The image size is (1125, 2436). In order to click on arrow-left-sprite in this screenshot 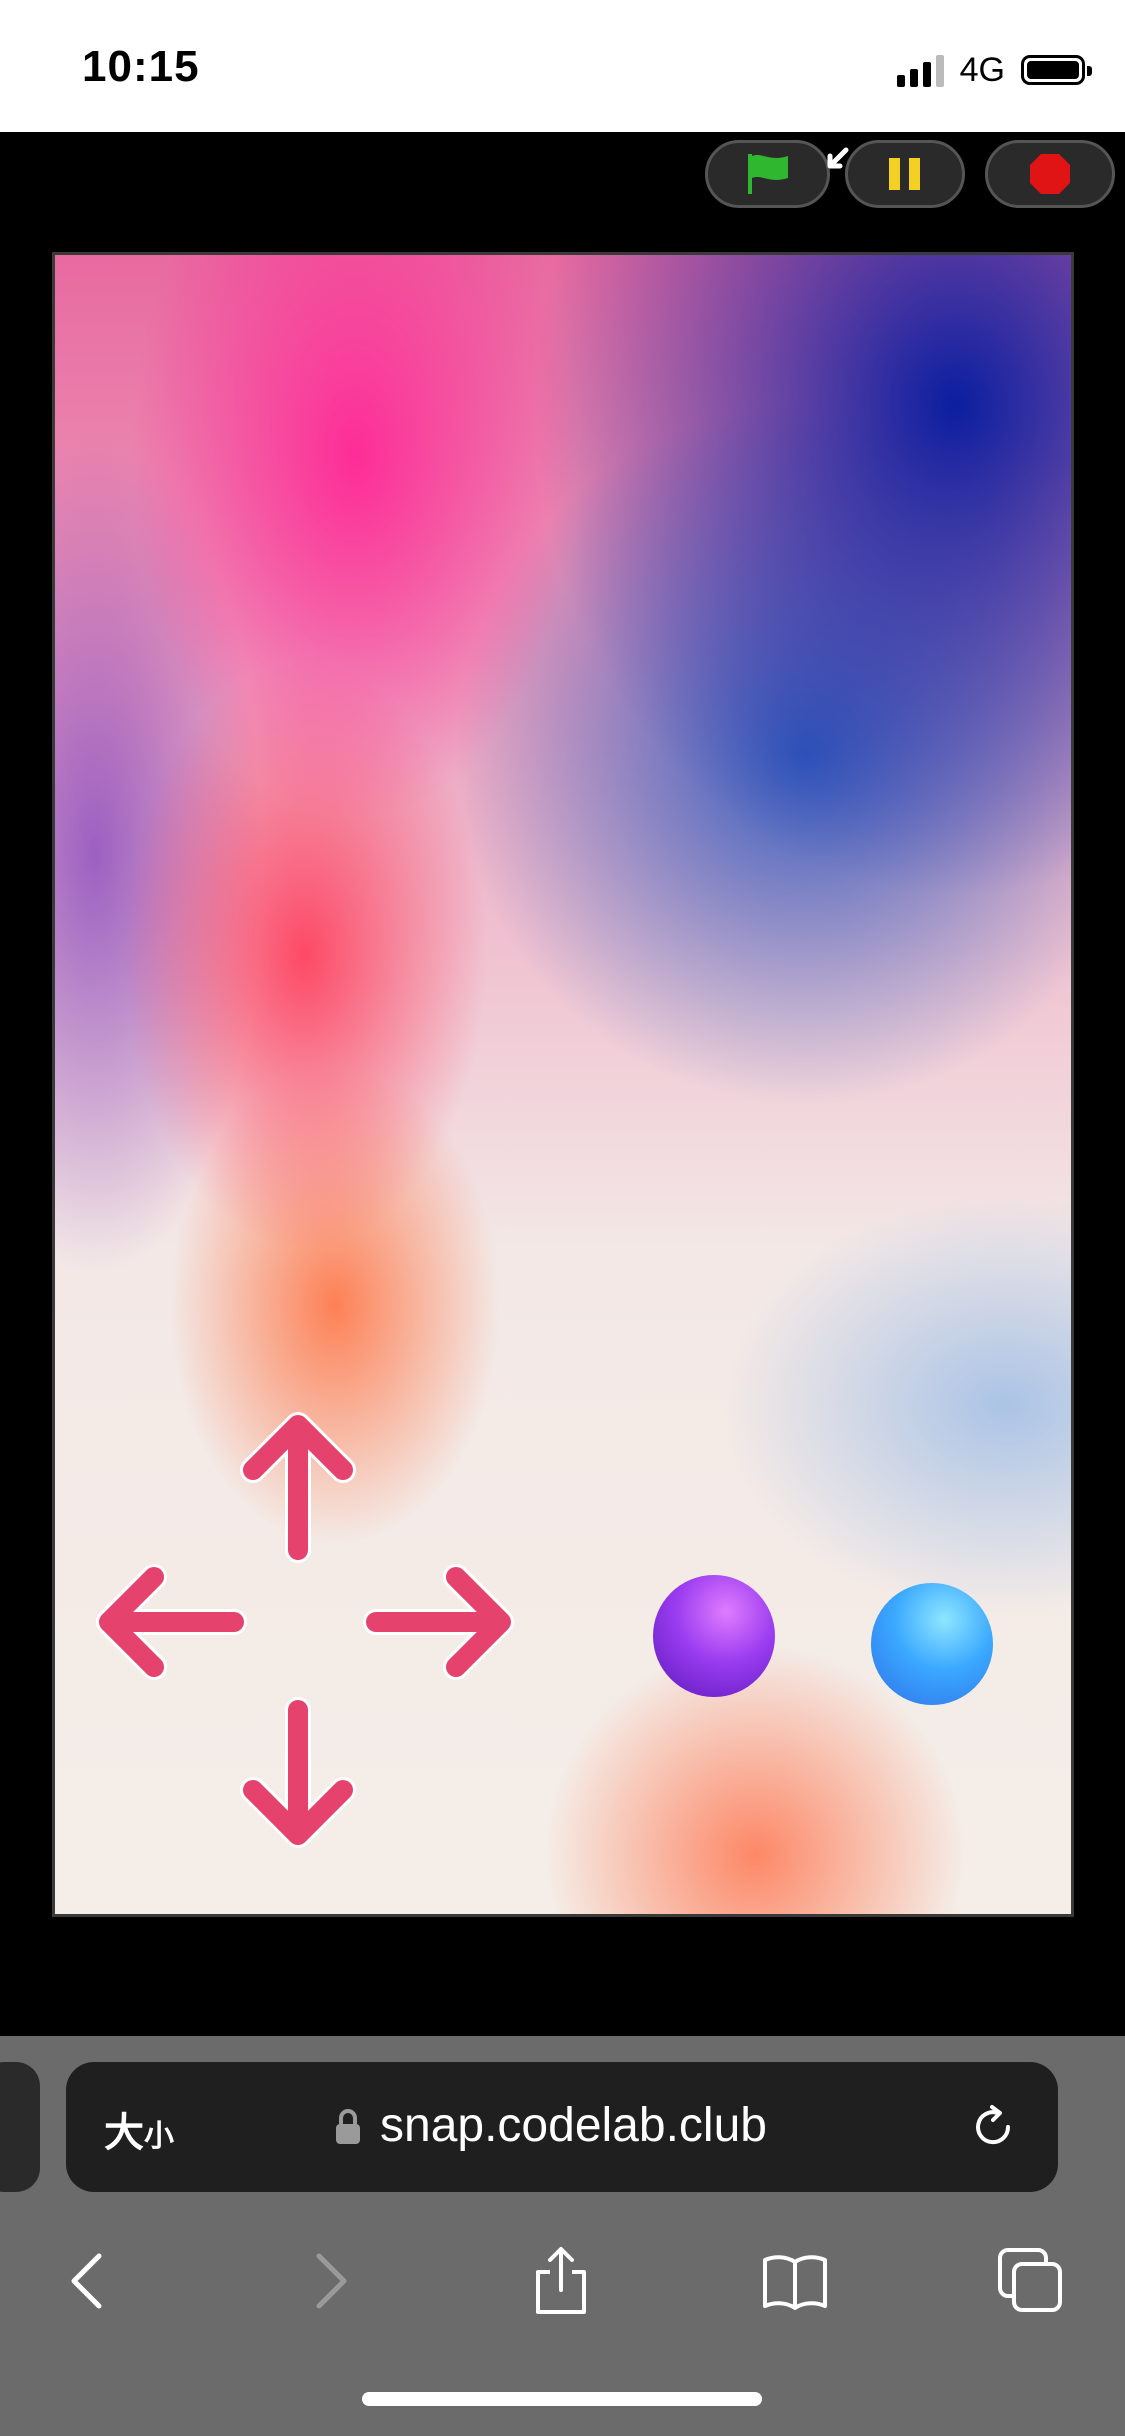, I will do `click(169, 1622)`.